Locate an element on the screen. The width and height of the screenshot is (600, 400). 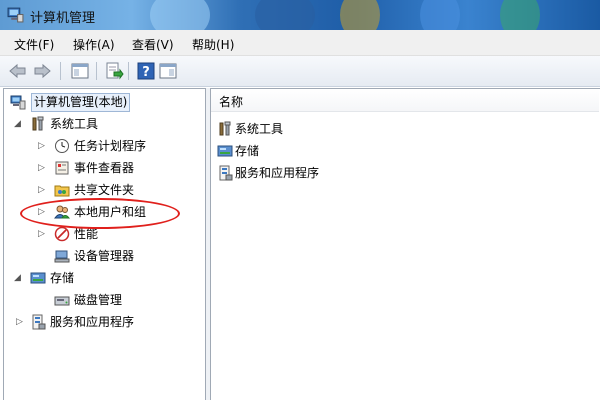
disk-icon is located at coordinates (62, 301).